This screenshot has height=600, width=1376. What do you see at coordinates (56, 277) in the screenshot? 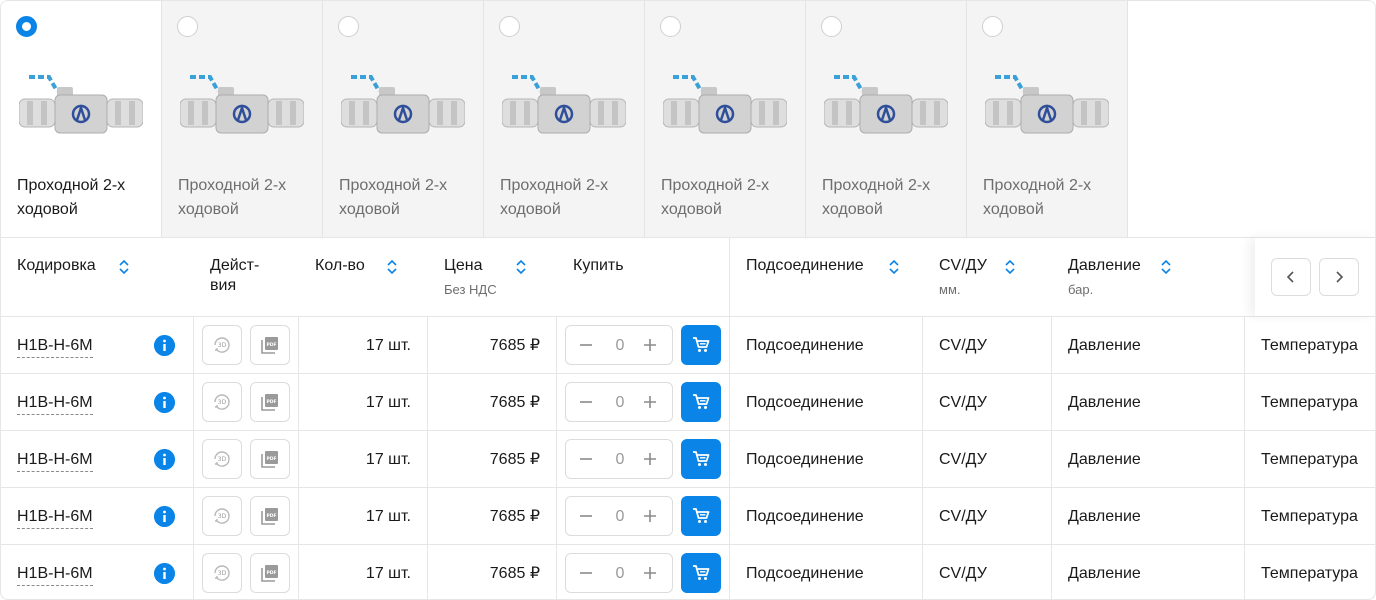
I see `column-header-code: Кодировка` at bounding box center [56, 277].